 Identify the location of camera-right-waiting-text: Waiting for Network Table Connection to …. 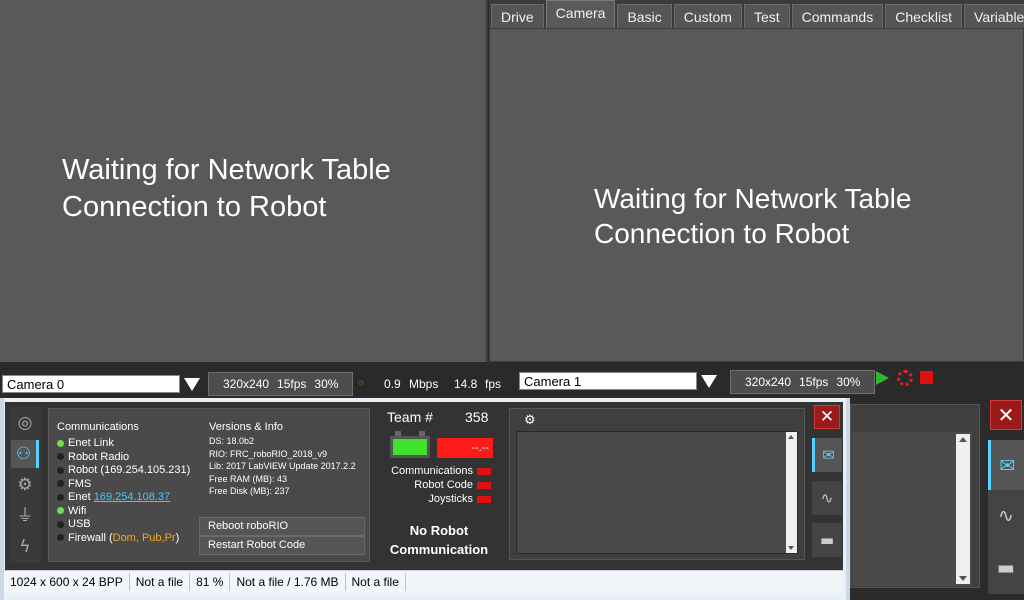
(752, 216).